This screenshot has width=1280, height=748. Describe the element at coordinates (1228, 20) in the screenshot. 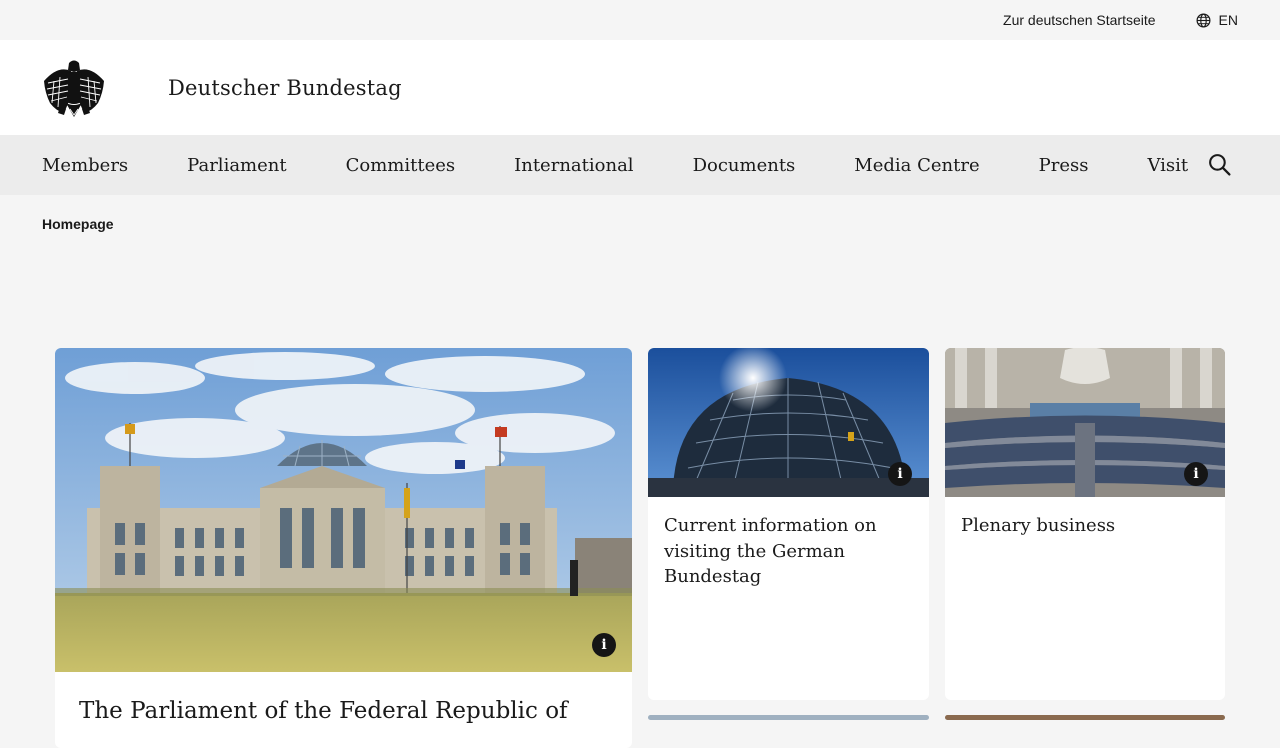

I see `language-label: EN` at that location.